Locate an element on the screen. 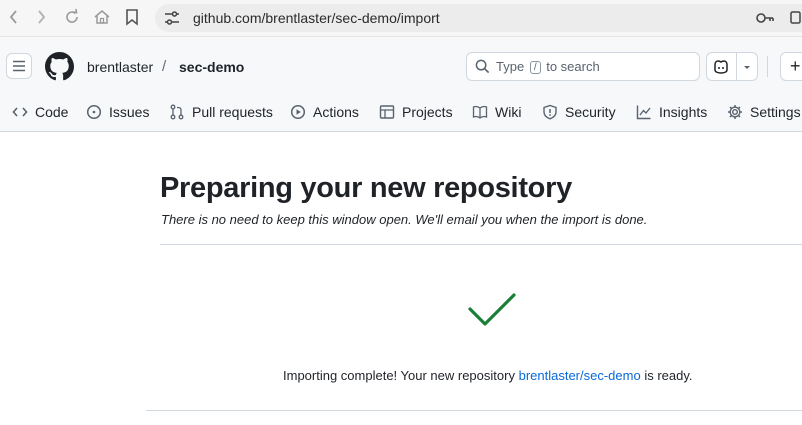  caret-down-icon is located at coordinates (747, 67).